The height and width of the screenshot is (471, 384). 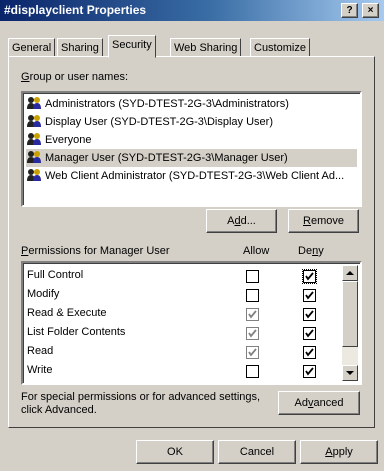 I want to click on list-item: Everyone, so click(x=58, y=140).